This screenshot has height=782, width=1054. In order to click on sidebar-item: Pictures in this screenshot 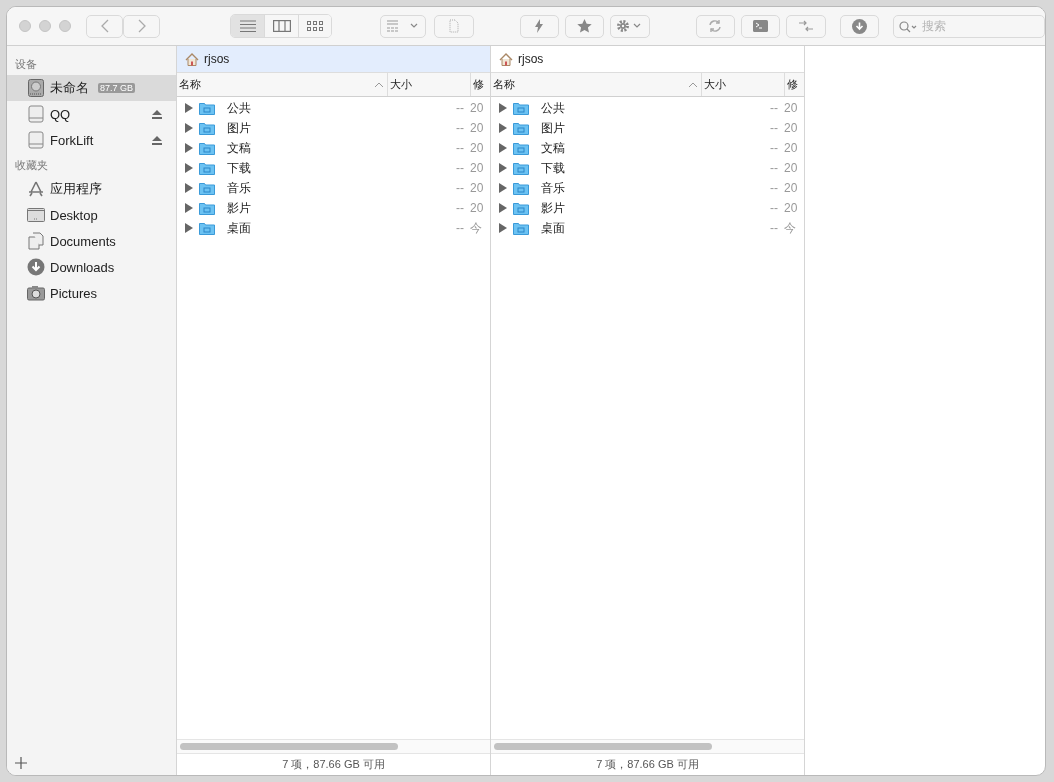, I will do `click(91, 293)`.